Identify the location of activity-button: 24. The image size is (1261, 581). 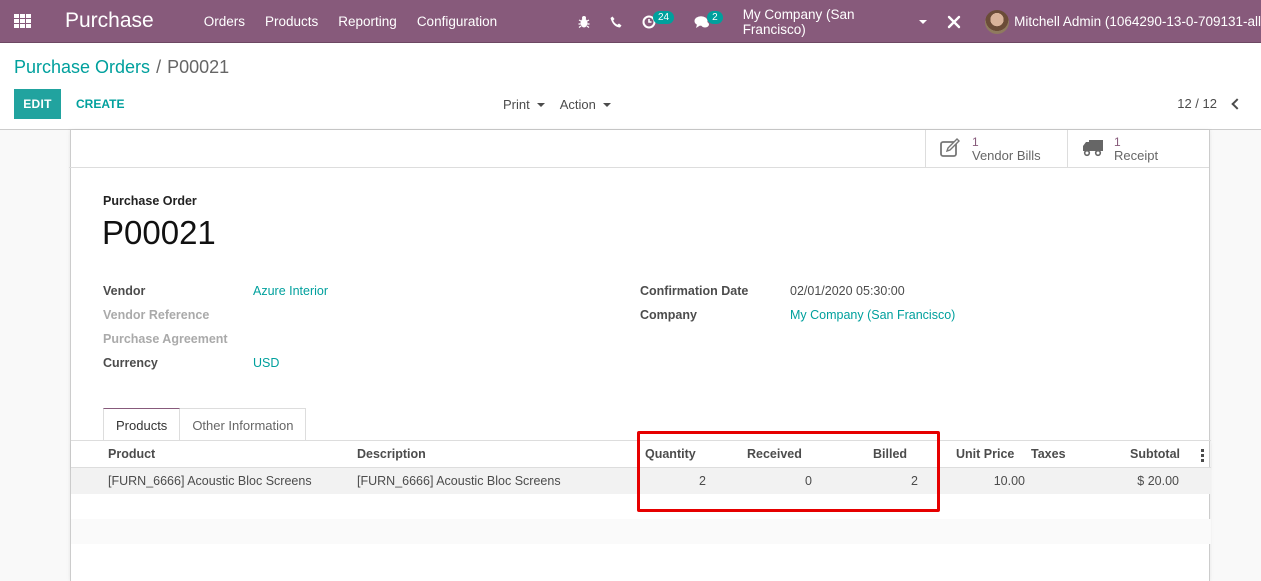
(658, 20).